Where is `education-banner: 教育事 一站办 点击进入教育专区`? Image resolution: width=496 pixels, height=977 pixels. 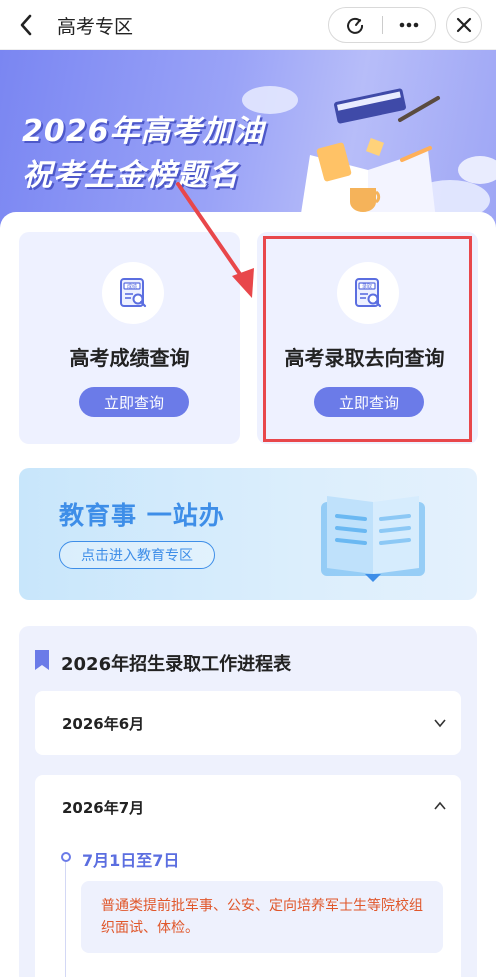
education-banner: 教育事 一站办 点击进入教育专区 is located at coordinates (248, 534).